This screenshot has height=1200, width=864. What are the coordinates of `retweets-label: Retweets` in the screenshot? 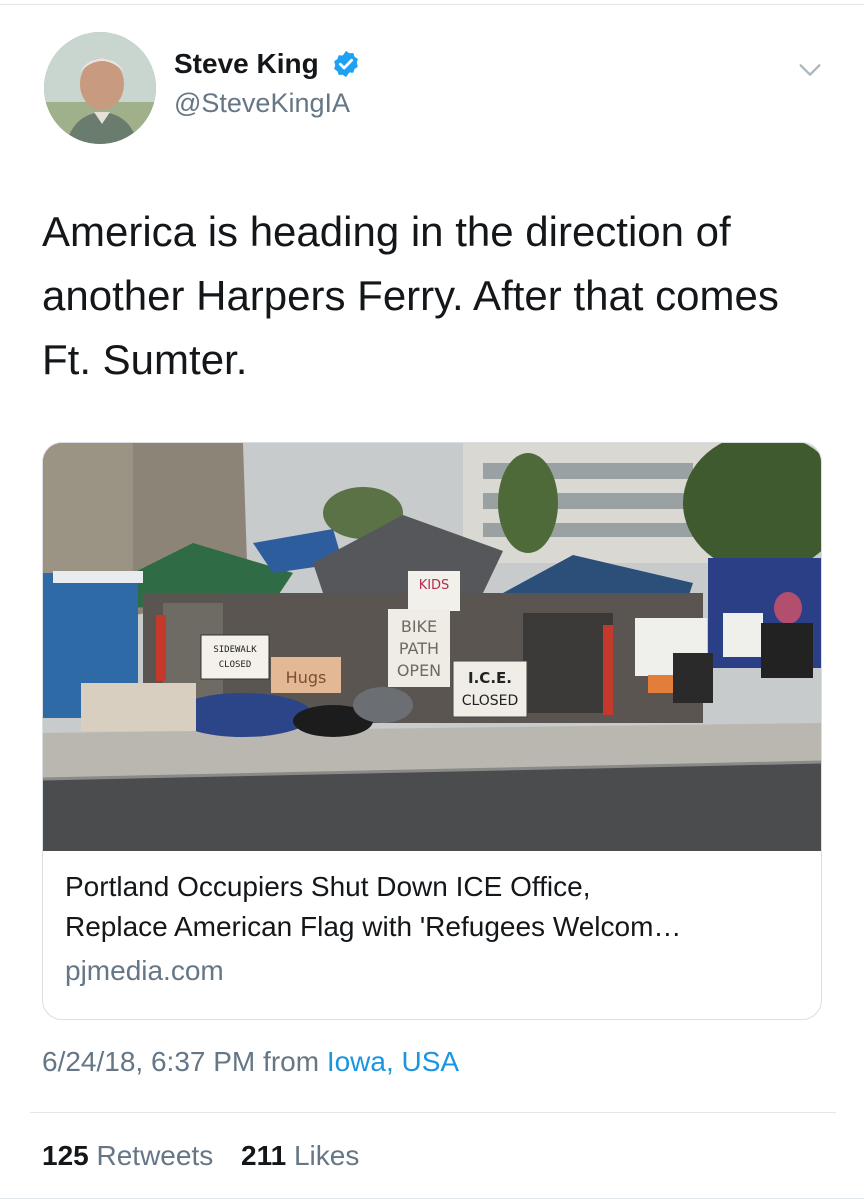 It's located at (155, 1155).